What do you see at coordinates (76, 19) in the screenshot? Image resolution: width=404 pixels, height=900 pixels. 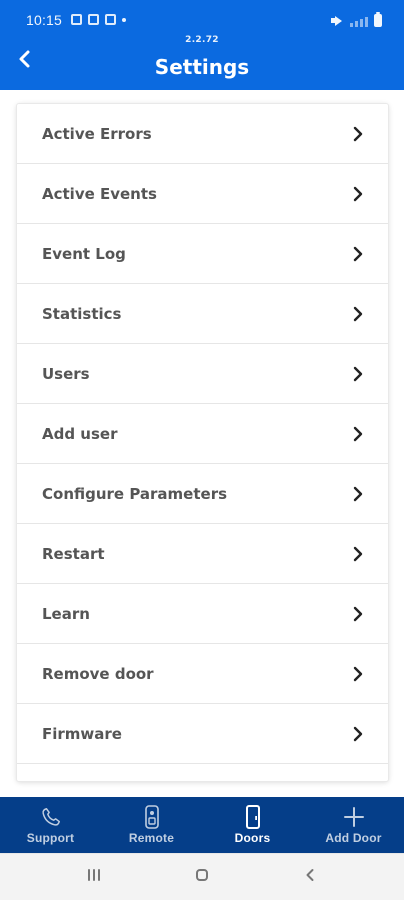 I see `photo-icon` at bounding box center [76, 19].